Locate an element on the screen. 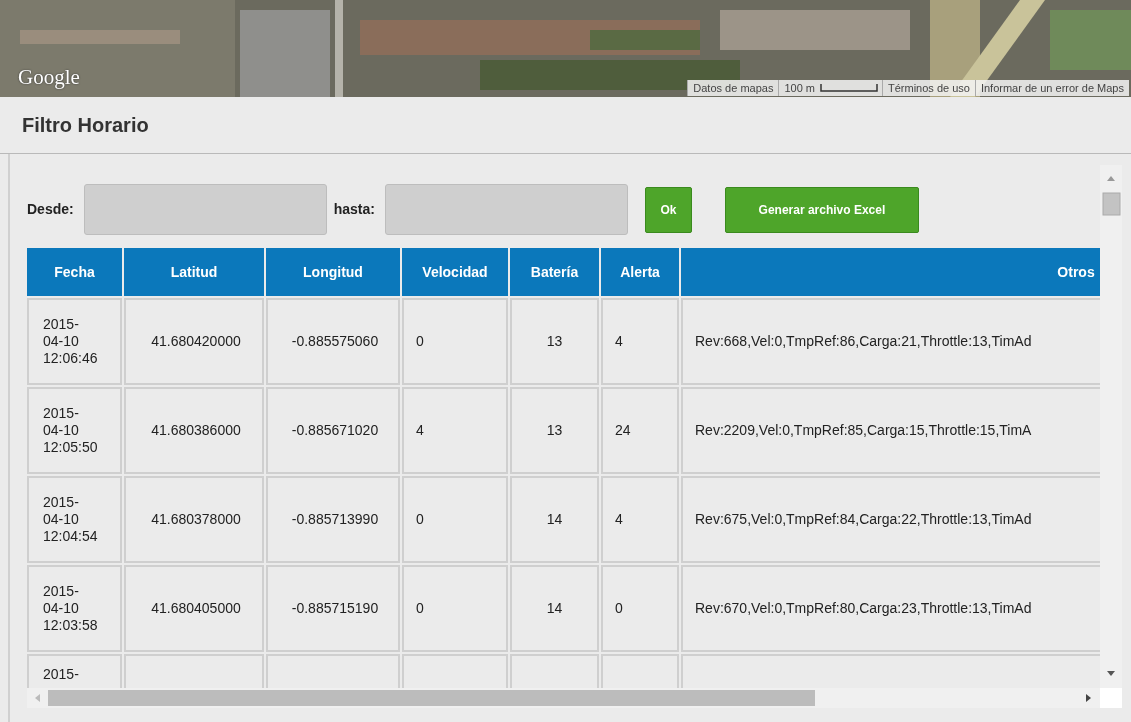  table-cell: Rev:2209,Vel:0,TmpRef:85,Carga:15,Throttle:15,TimA is located at coordinates (890, 430).